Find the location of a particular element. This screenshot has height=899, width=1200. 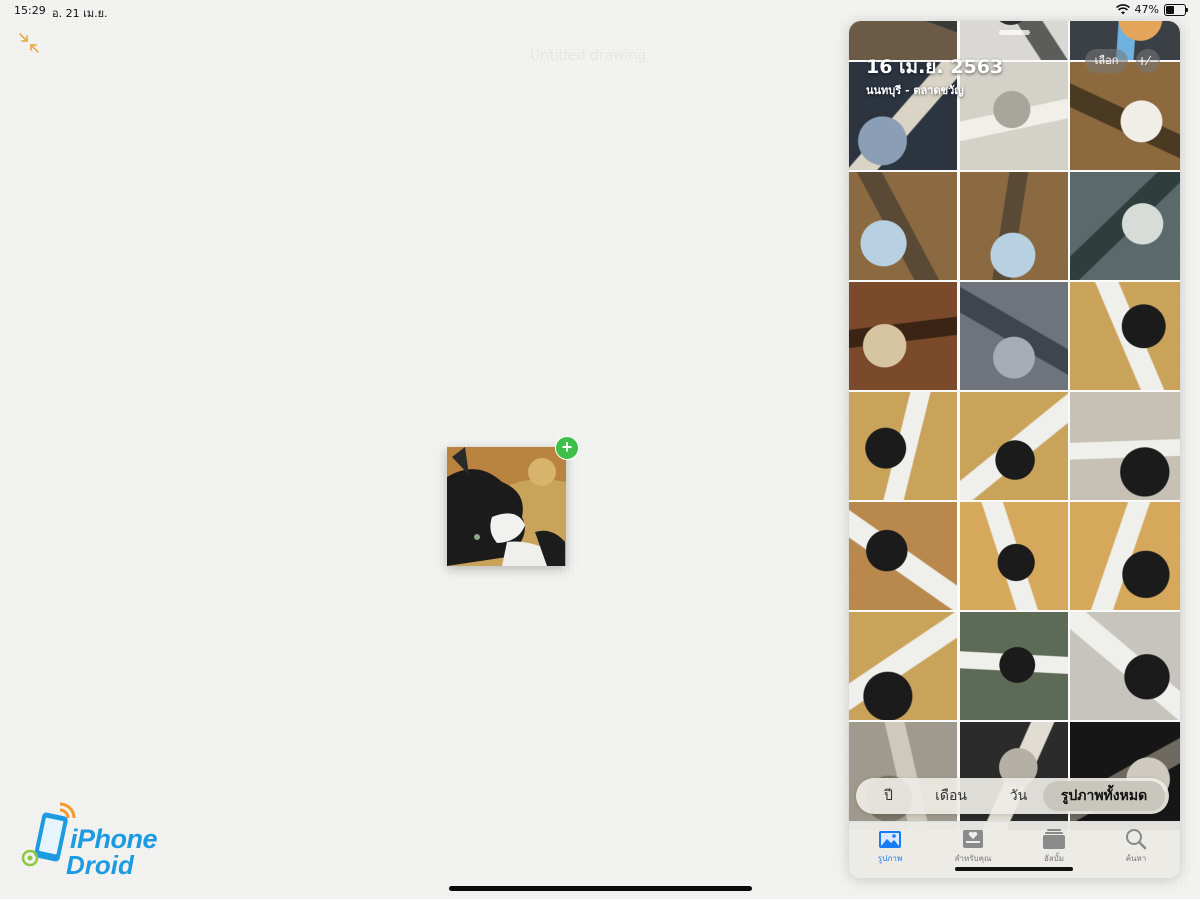

logo-text-line2: Droid is located at coordinates (100, 865).